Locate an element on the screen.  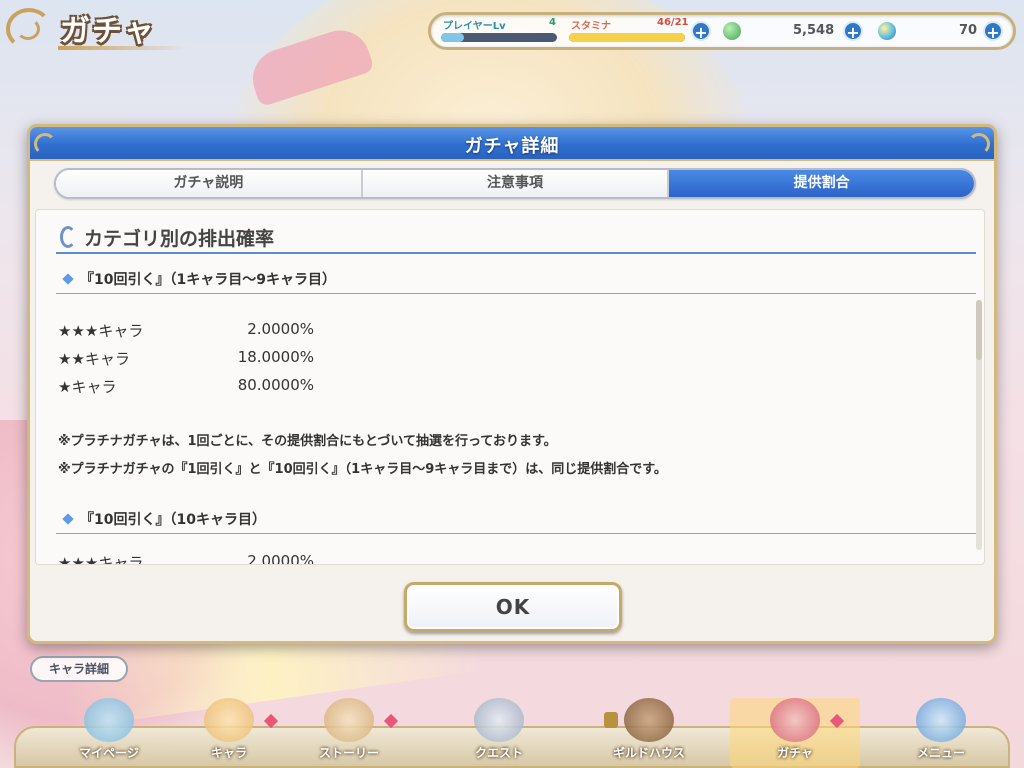
character-icon is located at coordinates (229, 720).